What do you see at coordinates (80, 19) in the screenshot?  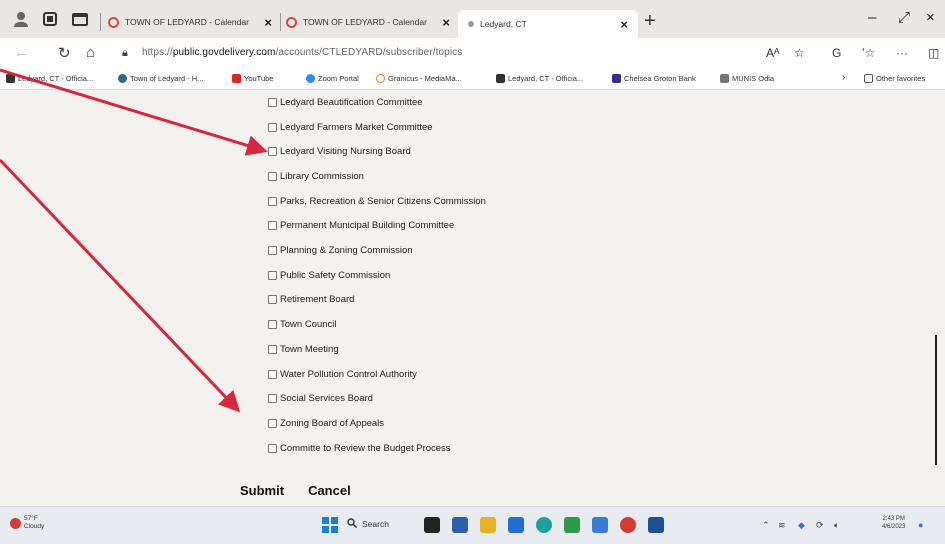 I see `tab-actions-icon` at bounding box center [80, 19].